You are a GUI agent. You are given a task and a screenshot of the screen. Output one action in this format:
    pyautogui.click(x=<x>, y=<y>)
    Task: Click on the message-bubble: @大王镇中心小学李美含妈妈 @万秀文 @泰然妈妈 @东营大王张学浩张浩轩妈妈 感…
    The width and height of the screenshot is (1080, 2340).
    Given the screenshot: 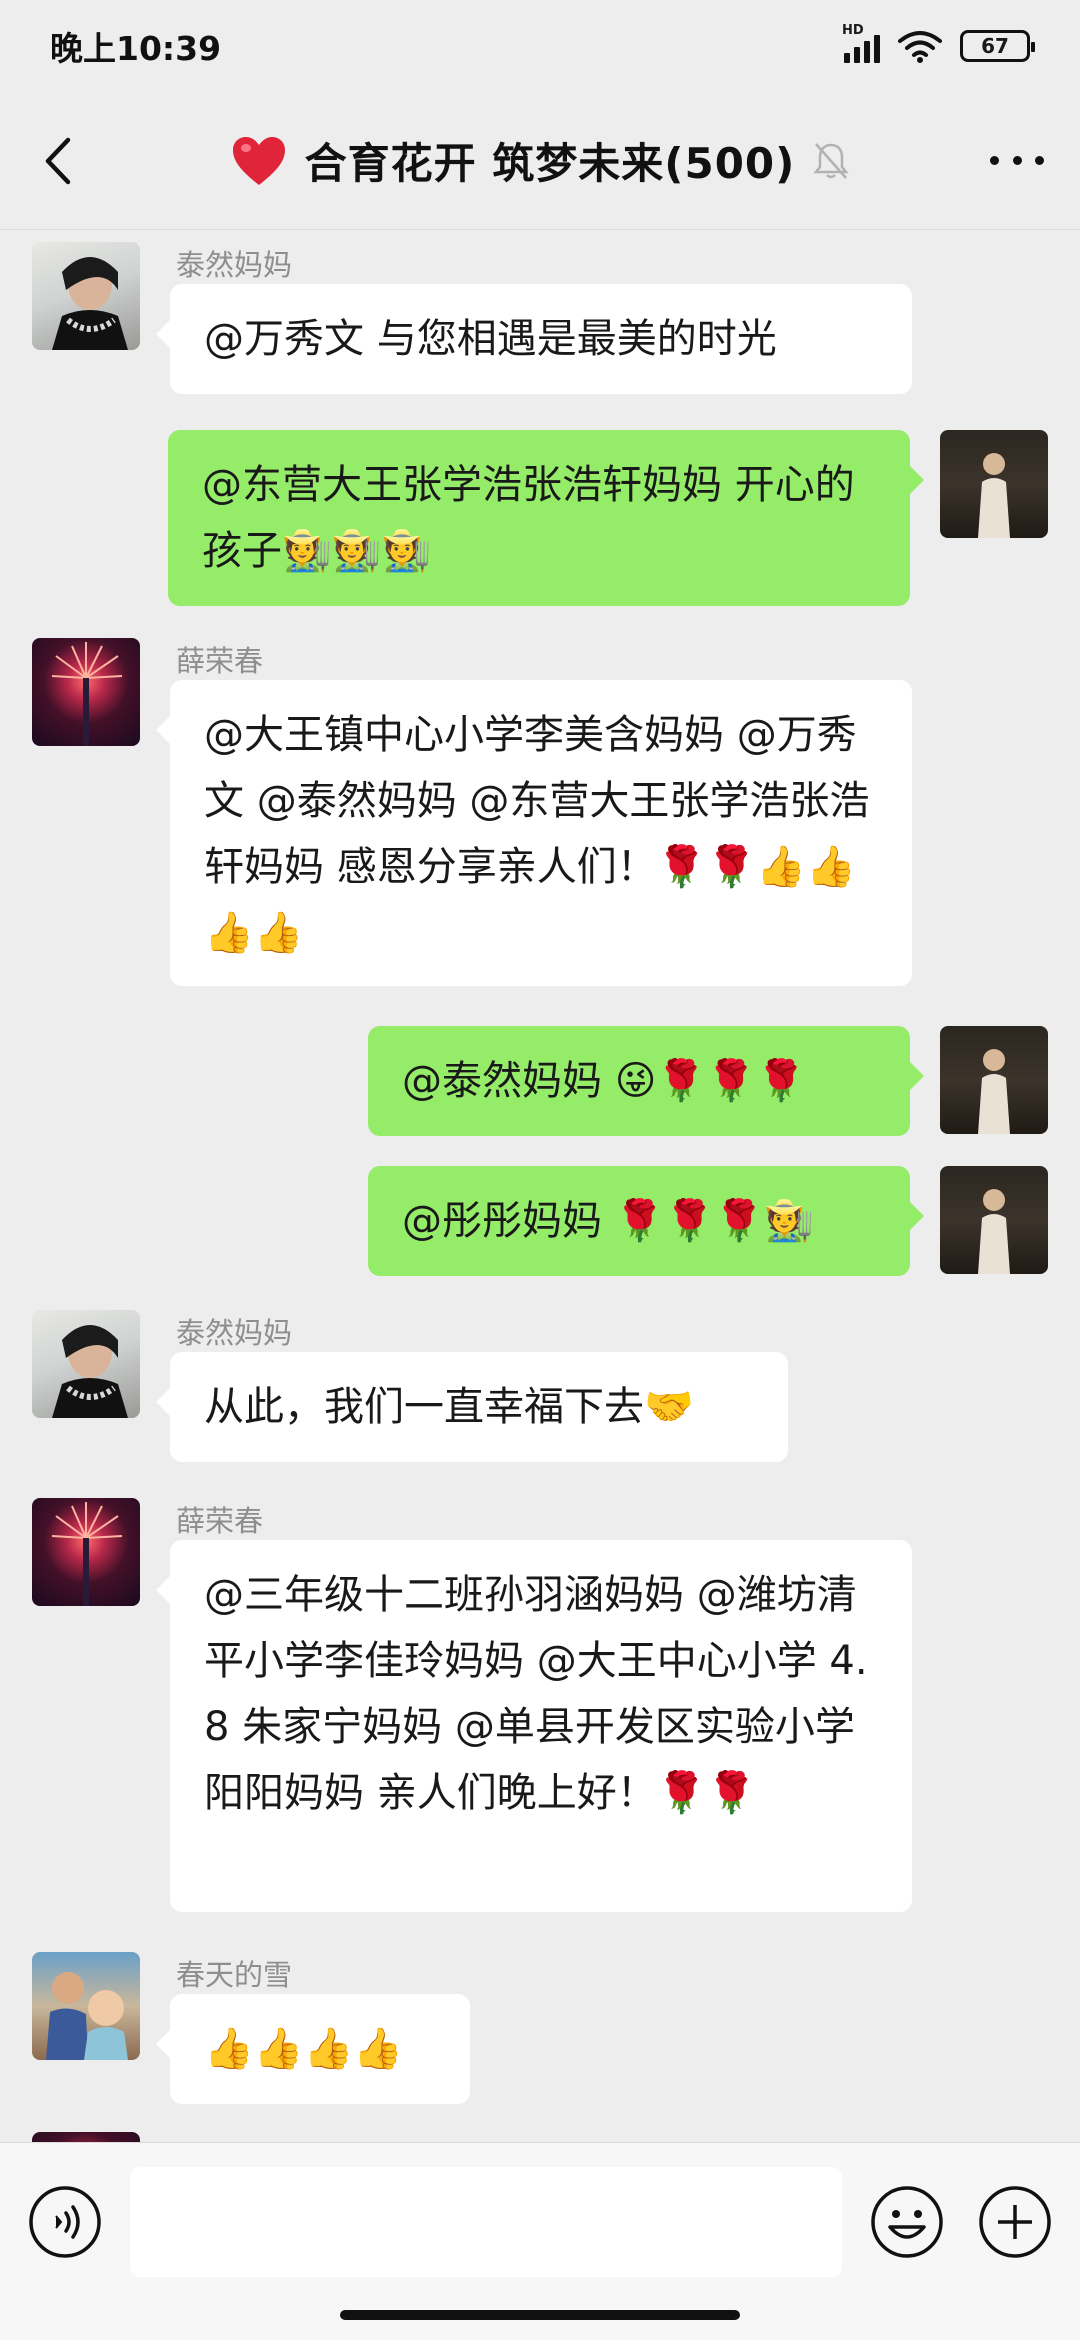 What is the action you would take?
    pyautogui.click(x=534, y=833)
    